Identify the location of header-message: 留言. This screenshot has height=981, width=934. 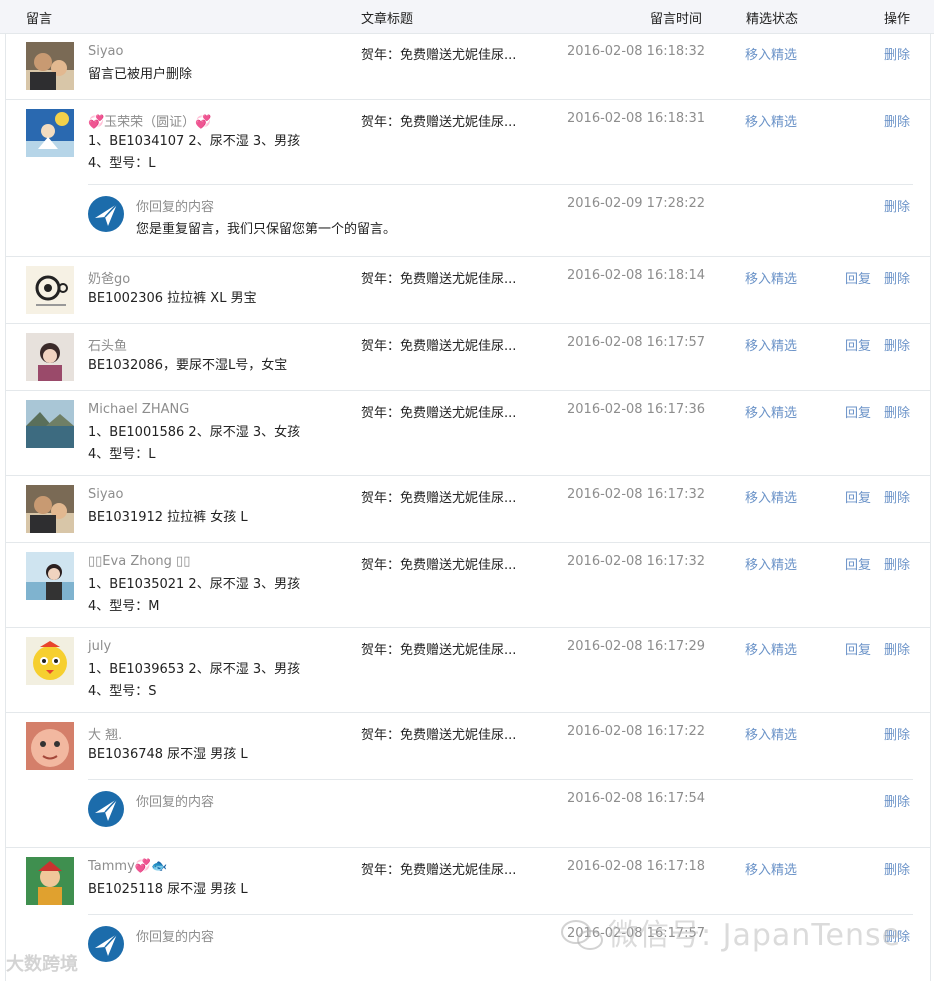
(39, 19).